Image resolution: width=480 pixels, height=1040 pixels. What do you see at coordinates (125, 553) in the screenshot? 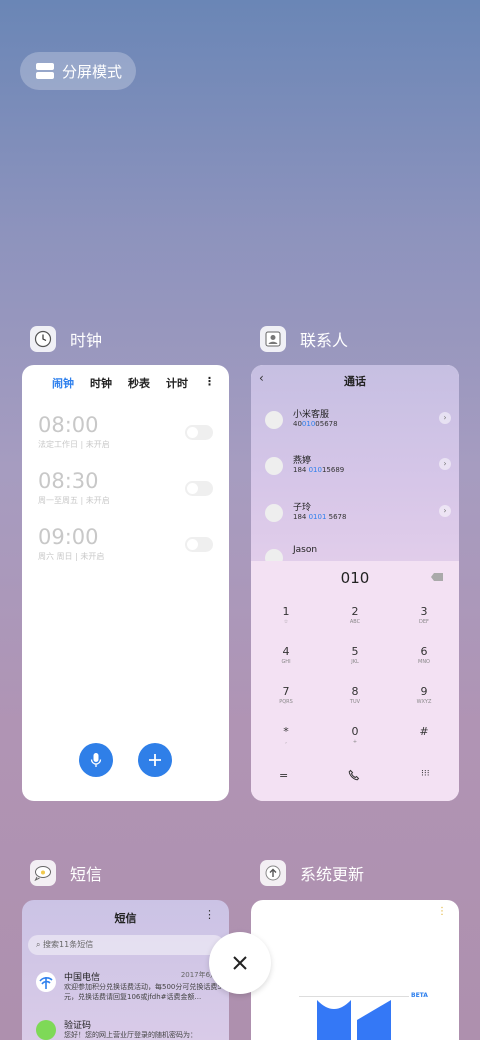
I see `alarm-item: 09:00 周六 周日 | 未开启` at bounding box center [125, 553].